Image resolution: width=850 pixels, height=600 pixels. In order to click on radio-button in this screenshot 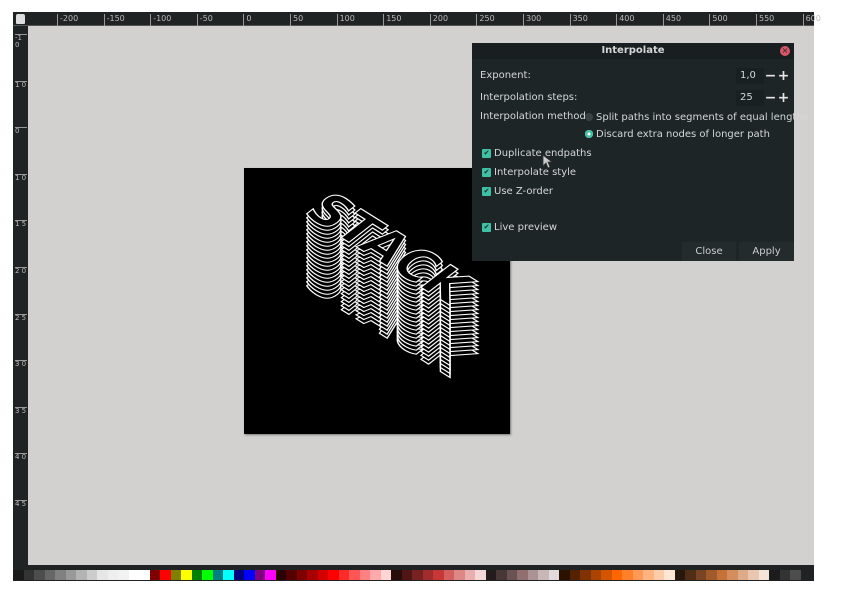, I will do `click(589, 117)`.